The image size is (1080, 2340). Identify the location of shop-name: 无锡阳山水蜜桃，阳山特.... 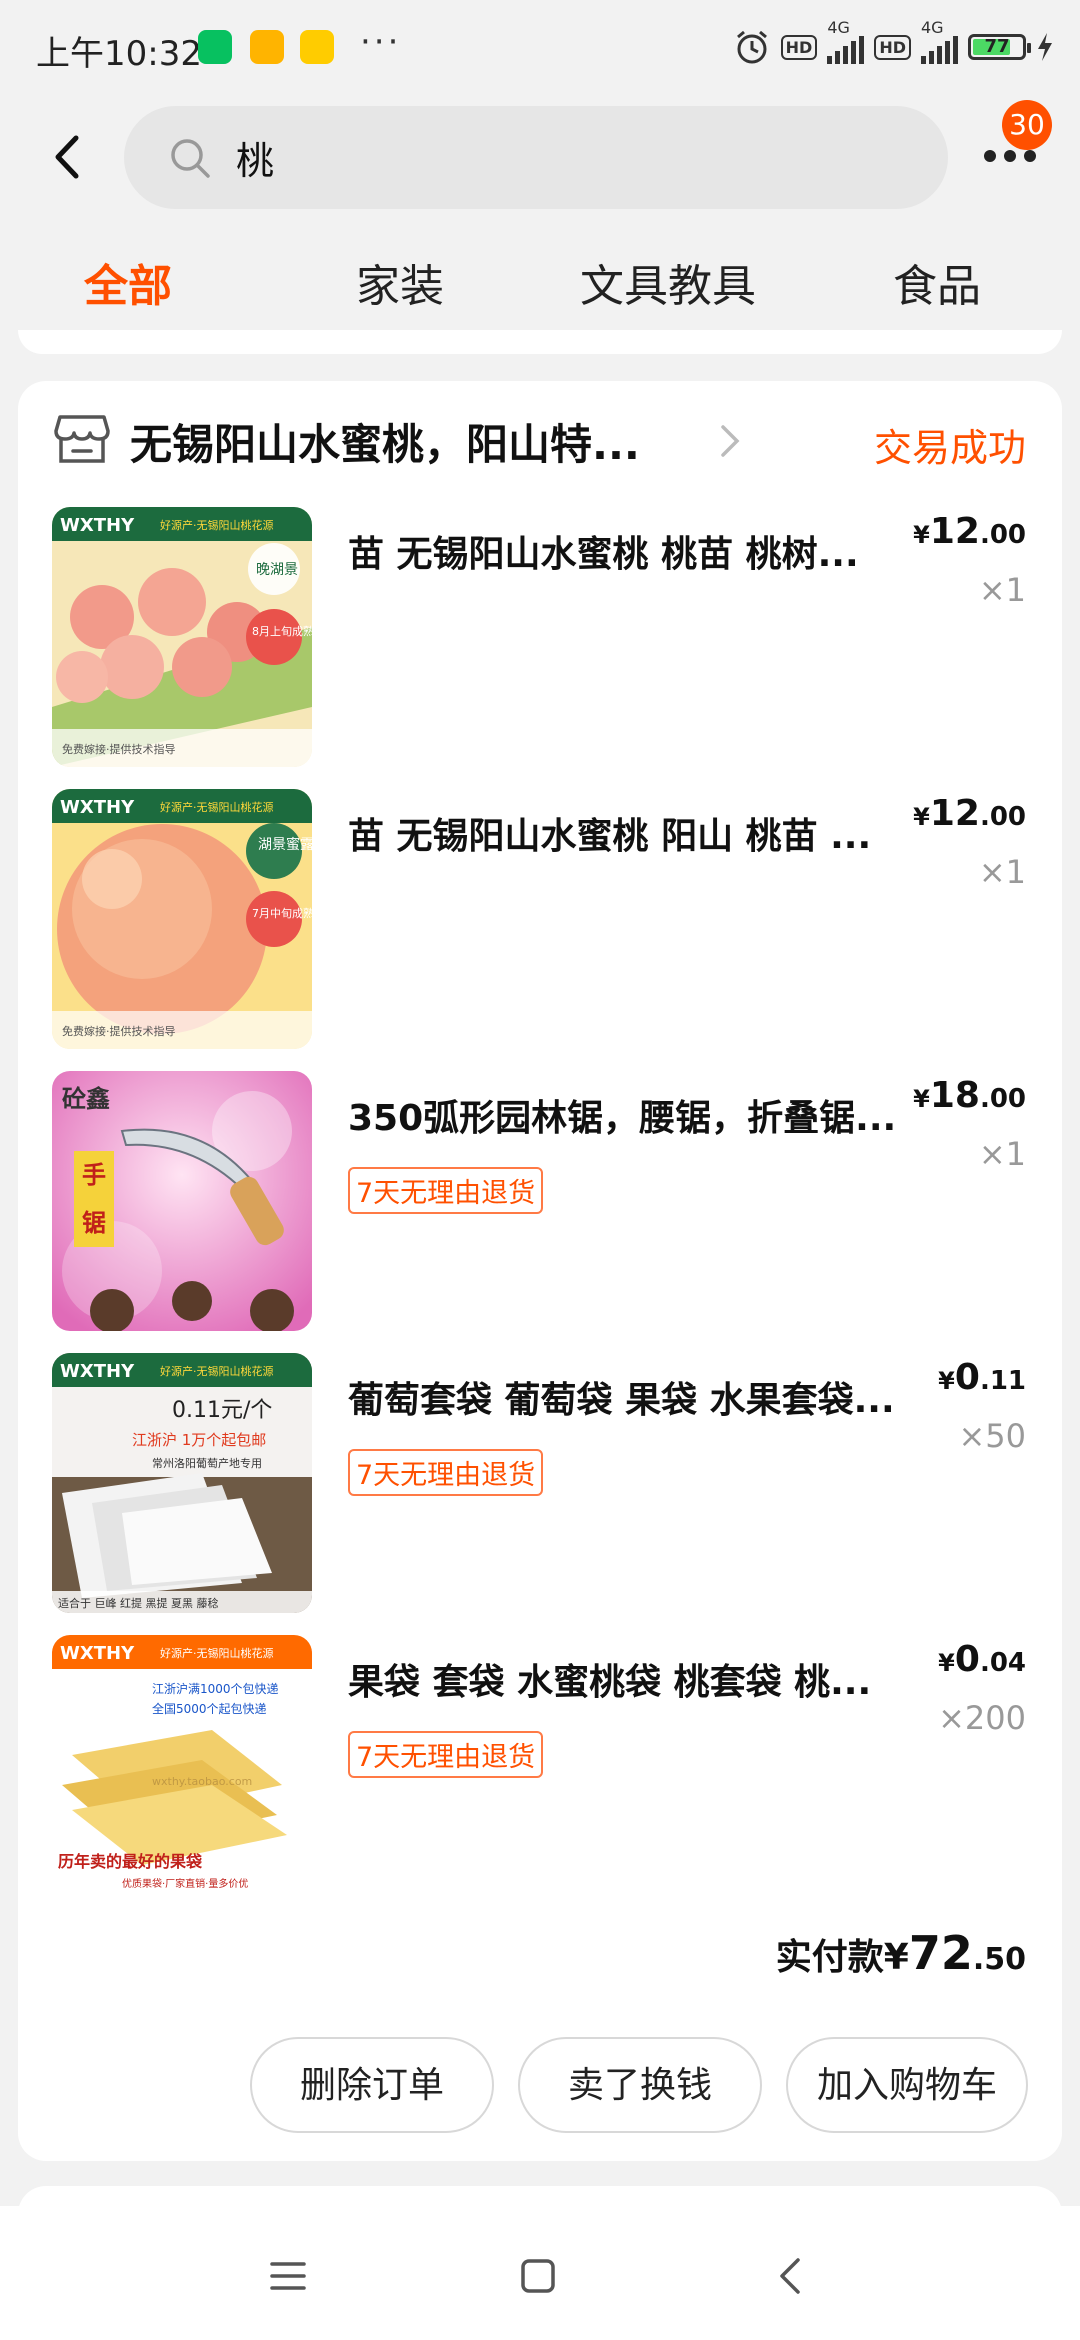
(385, 441).